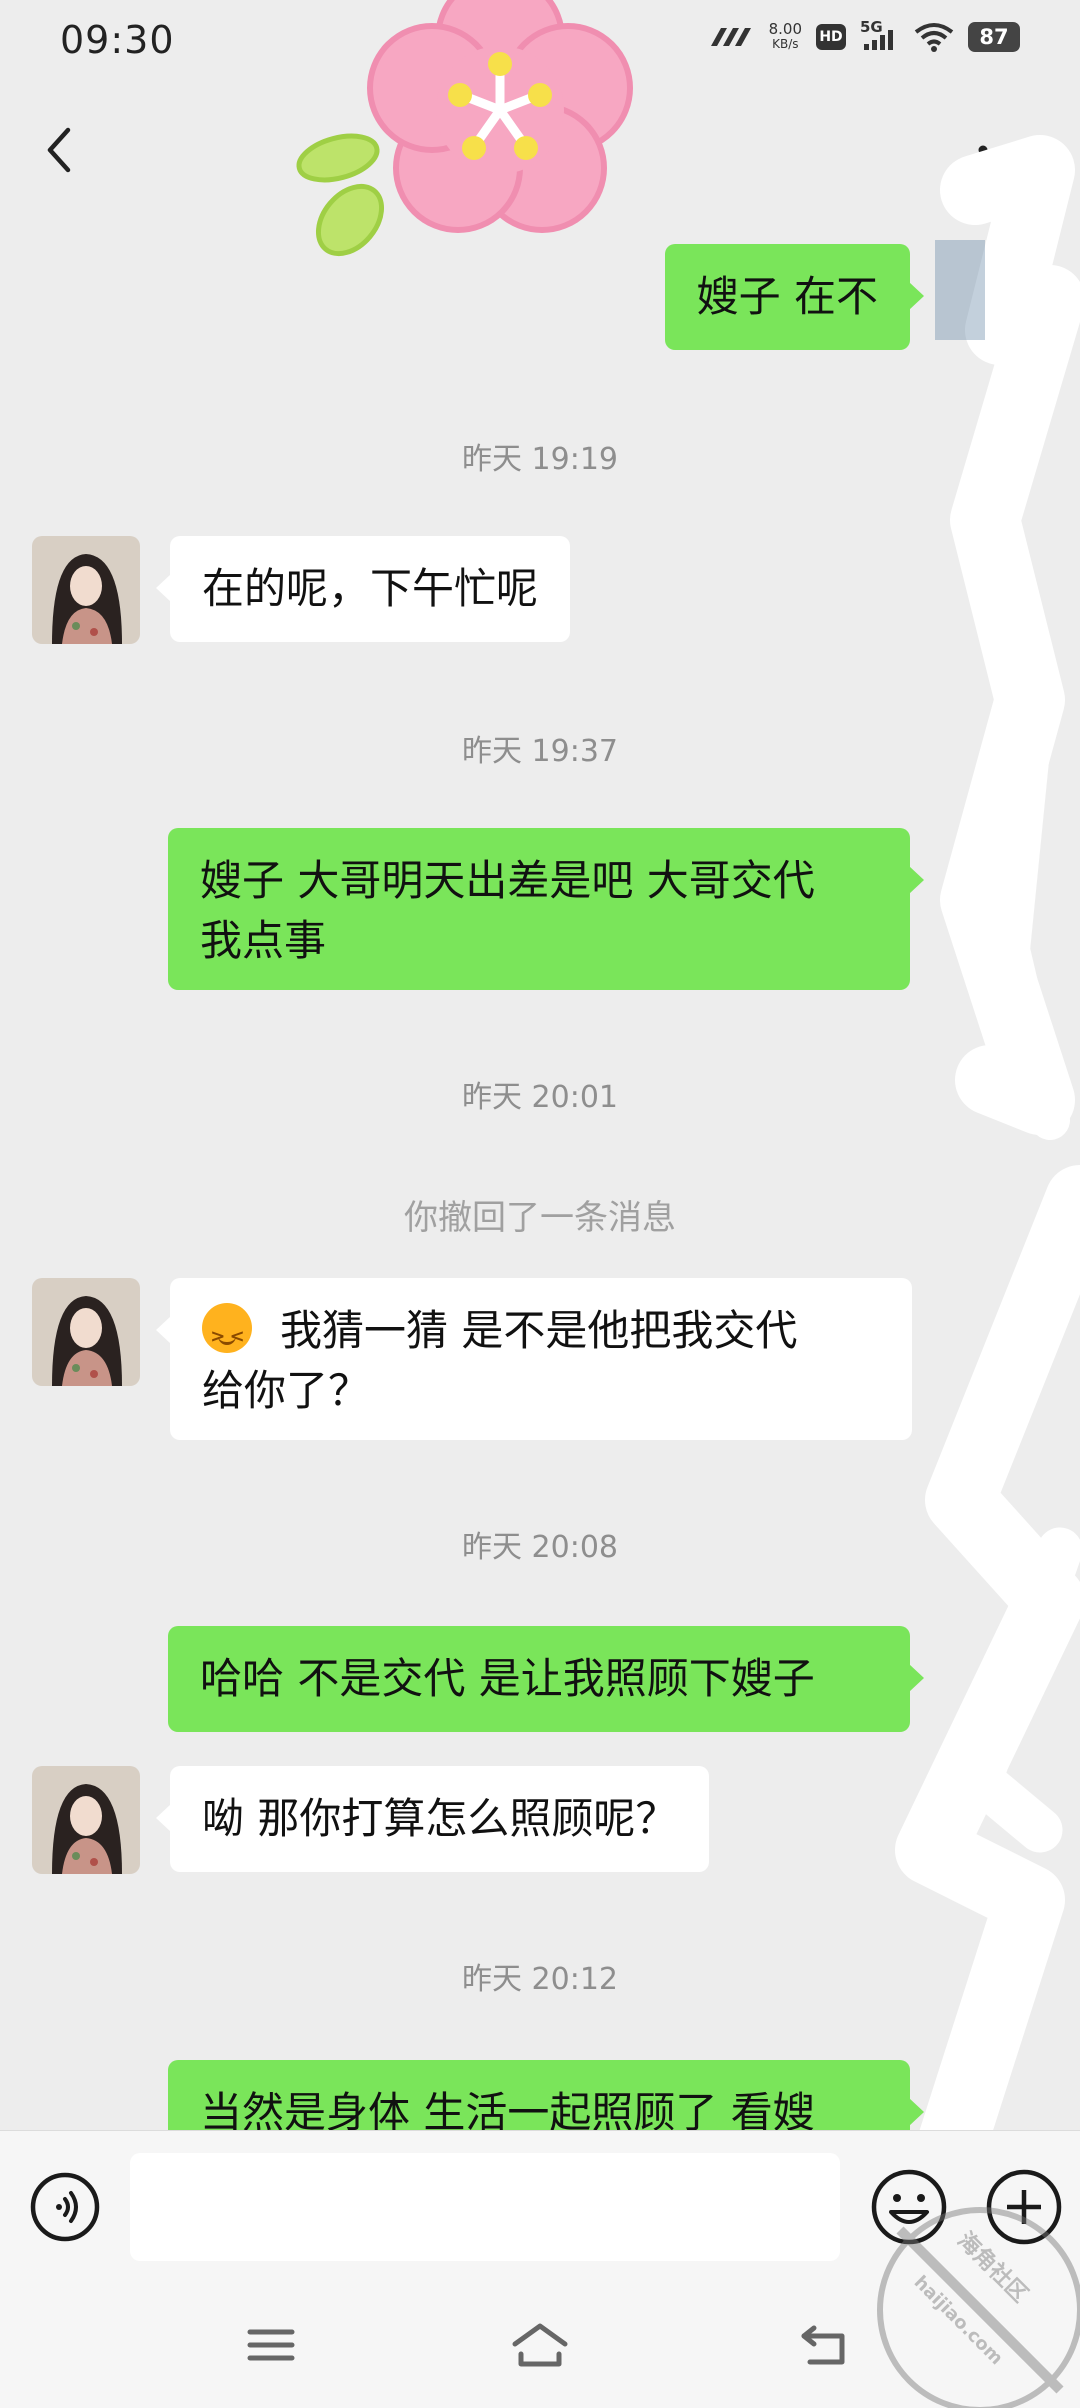 The height and width of the screenshot is (2408, 1080). Describe the element at coordinates (539, 1330) in the screenshot. I see `message-text: 我猜一猜 是不是他把我交代` at that location.